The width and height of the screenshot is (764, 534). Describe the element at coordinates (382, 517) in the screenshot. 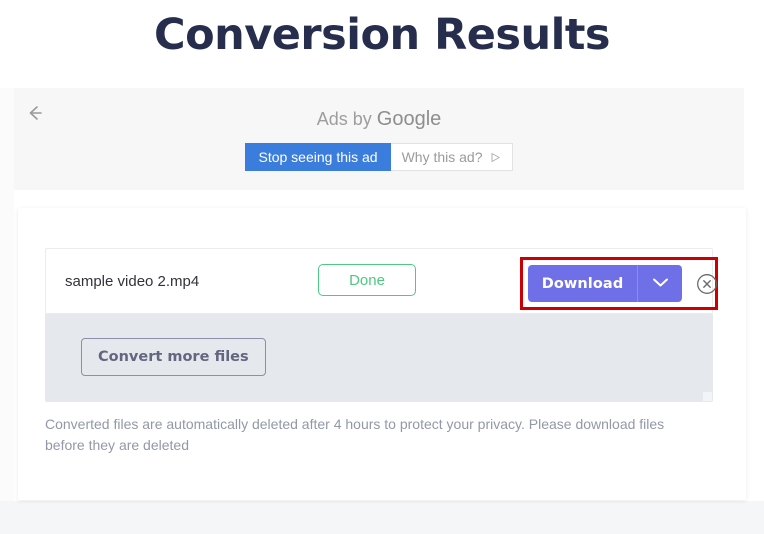

I see `page-bottom-background` at that location.